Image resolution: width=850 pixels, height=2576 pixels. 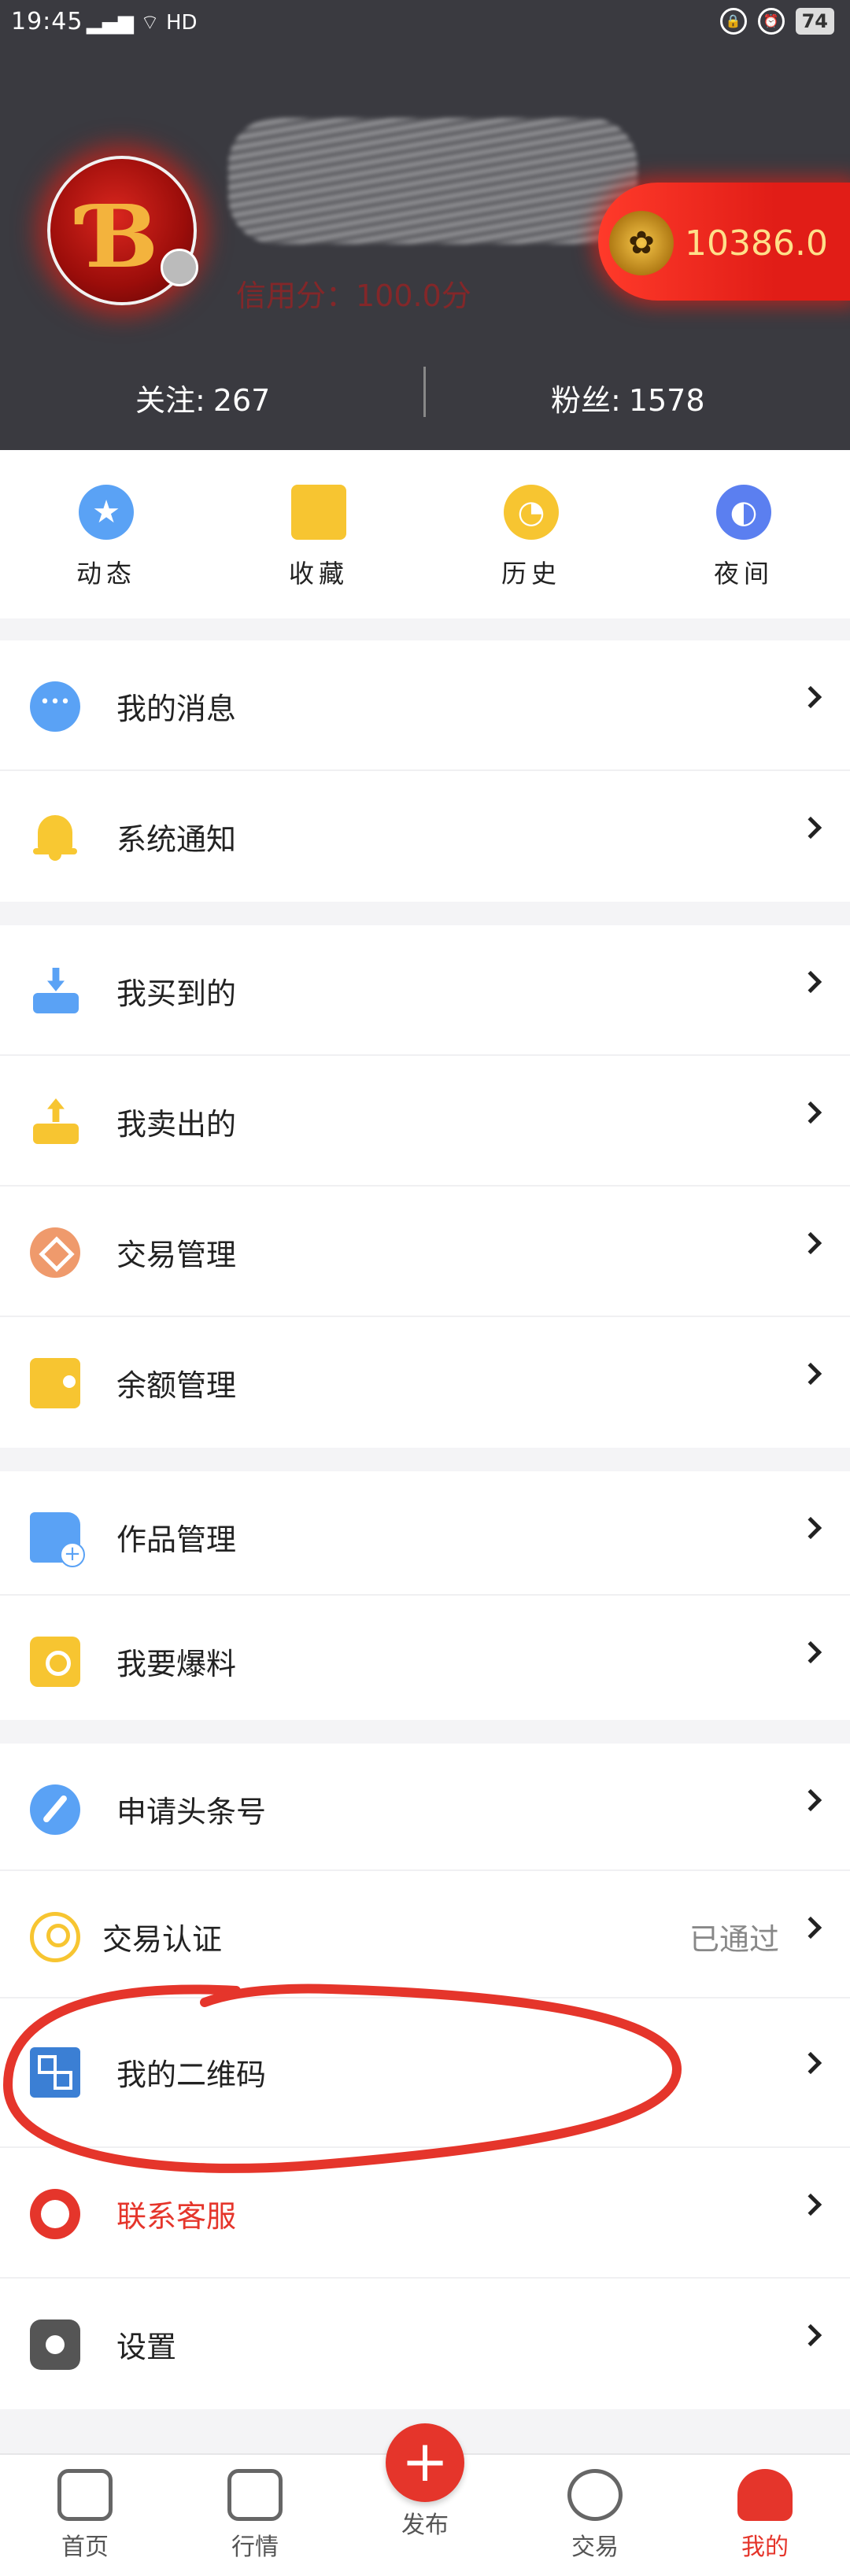 I want to click on menu-group-works: 作品管理 我要爆料, so click(x=425, y=1595).